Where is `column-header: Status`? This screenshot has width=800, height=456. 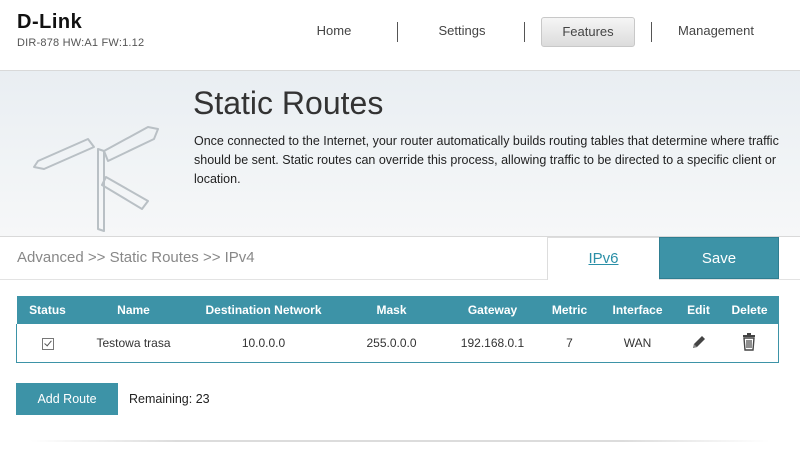 column-header: Status is located at coordinates (47, 310).